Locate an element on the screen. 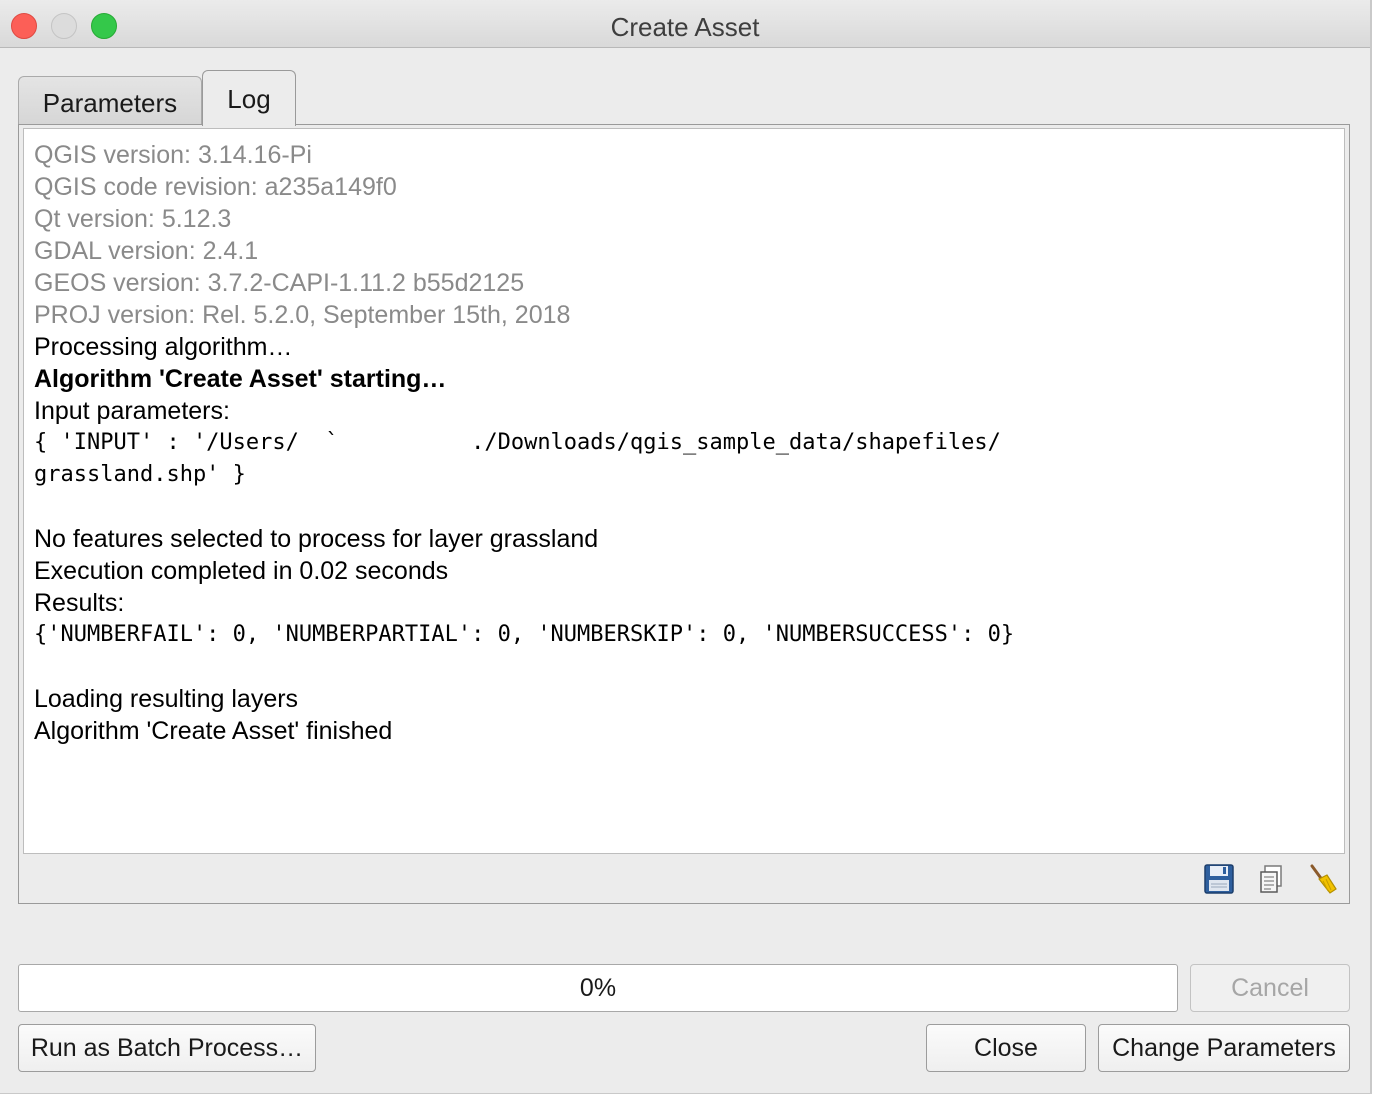  save-icon is located at coordinates (1219, 879).